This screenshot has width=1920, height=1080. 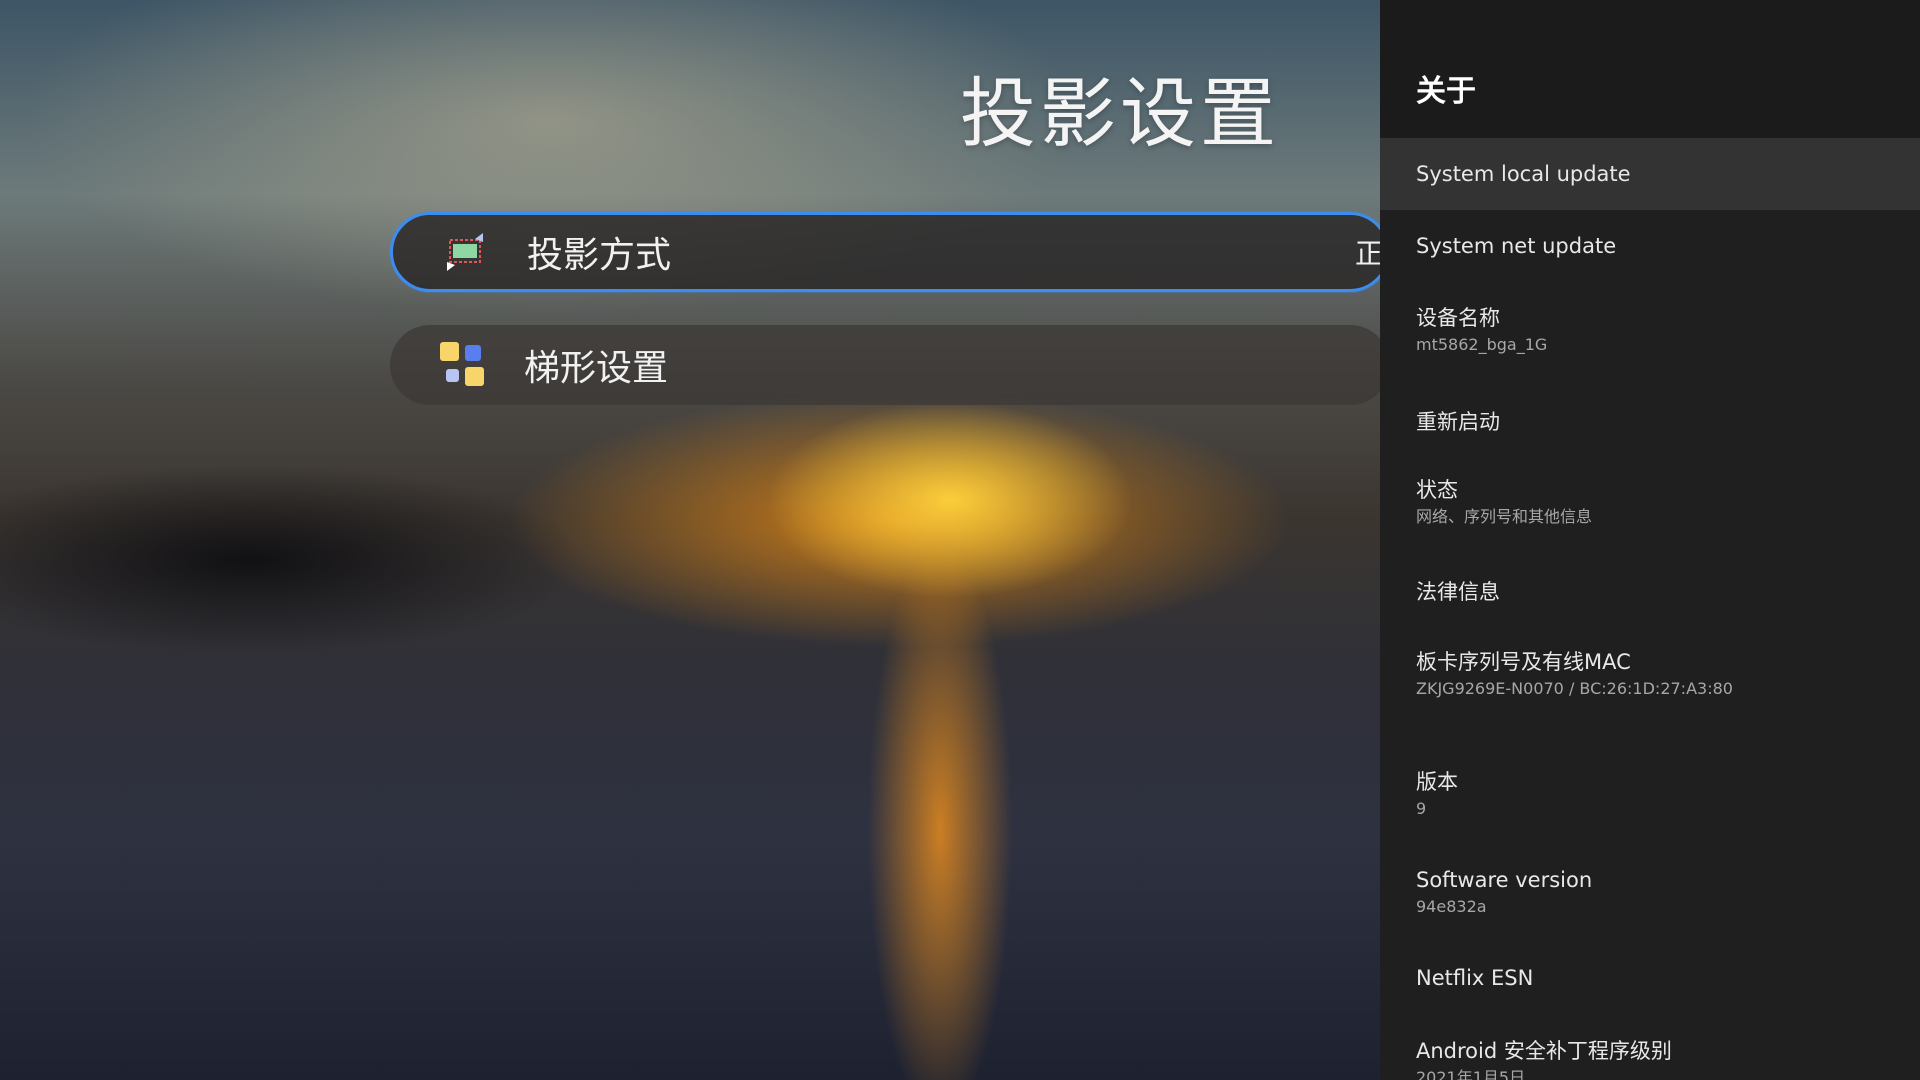 What do you see at coordinates (596, 368) in the screenshot?
I see `menu-label-keystone: 梯形设置` at bounding box center [596, 368].